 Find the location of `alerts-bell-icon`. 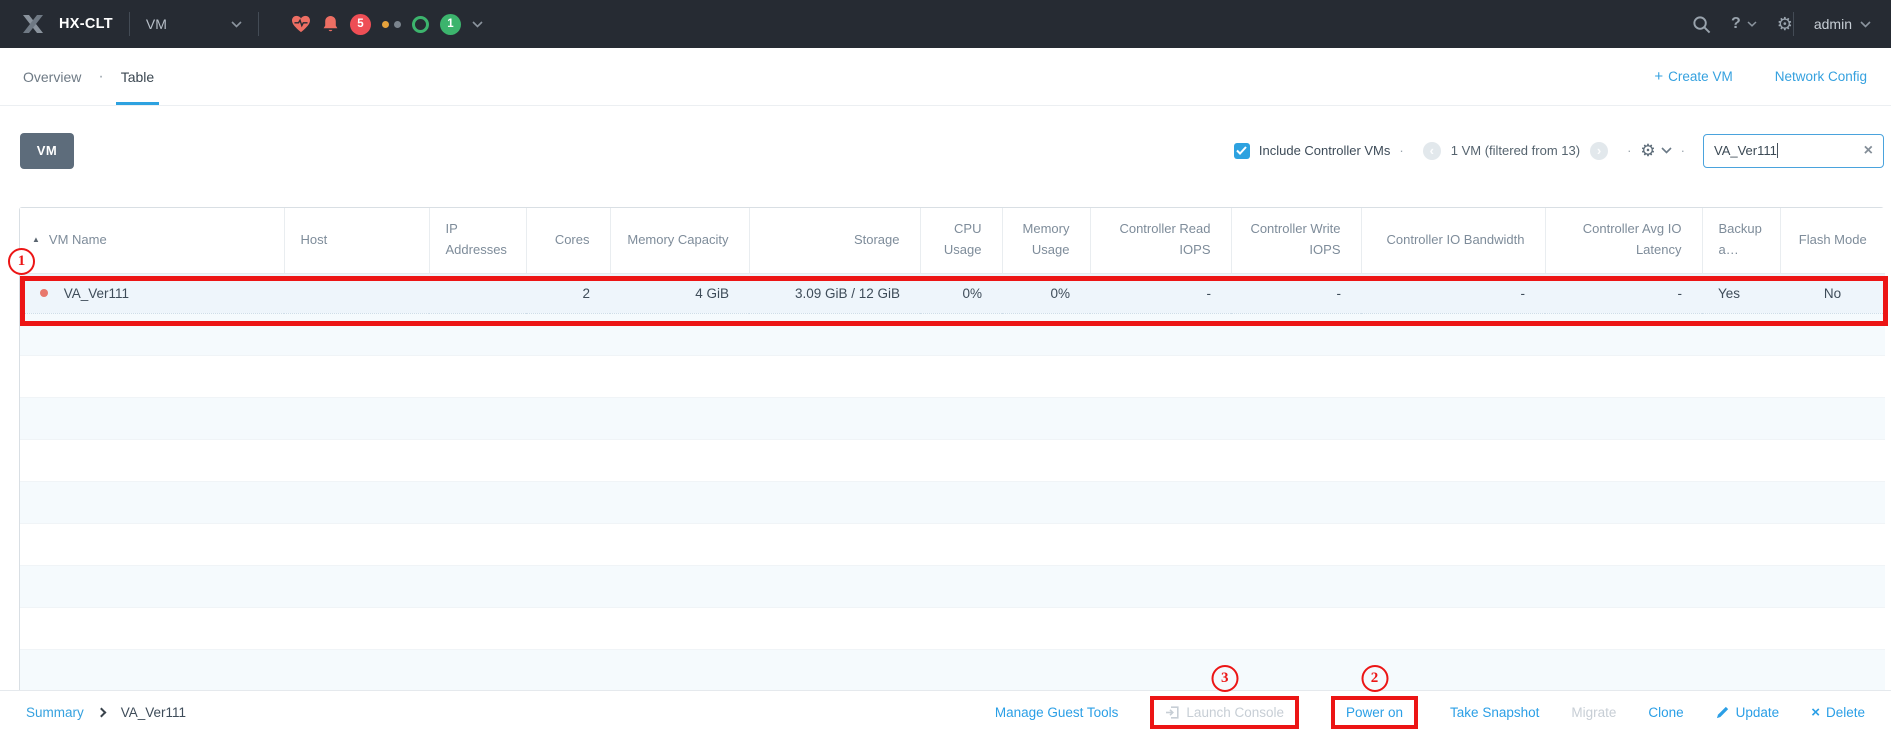

alerts-bell-icon is located at coordinates (330, 24).